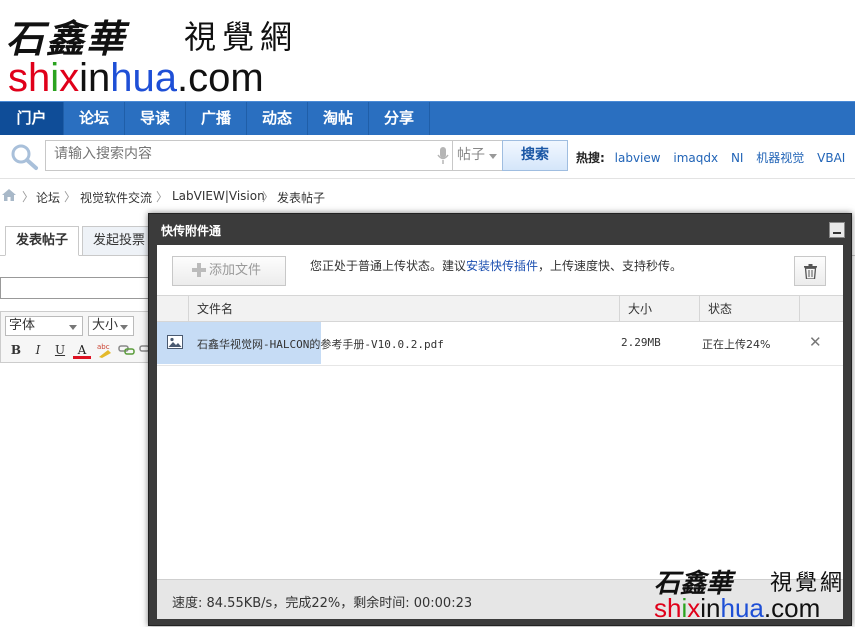 The height and width of the screenshot is (627, 855). I want to click on nav-item-activity: 动态, so click(277, 118).